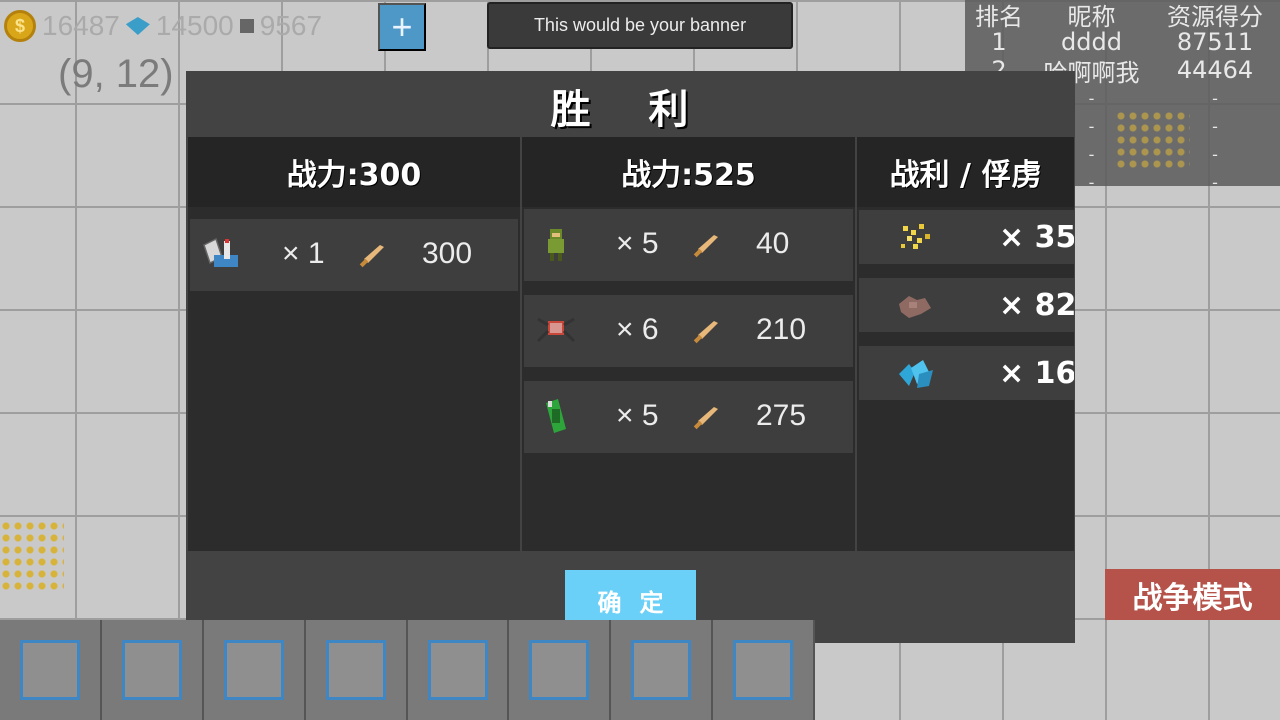 This screenshot has width=1280, height=720. I want to click on own-forces-panel: 战力:300 × 1 300, so click(354, 344).